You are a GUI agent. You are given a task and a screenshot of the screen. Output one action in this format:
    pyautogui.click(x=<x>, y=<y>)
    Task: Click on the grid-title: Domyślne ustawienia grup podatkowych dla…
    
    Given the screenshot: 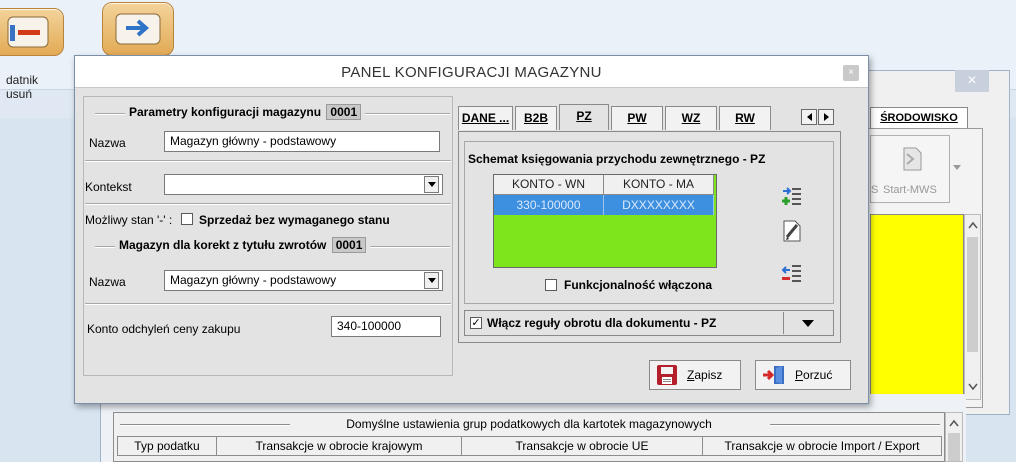 What is the action you would take?
    pyautogui.click(x=529, y=424)
    